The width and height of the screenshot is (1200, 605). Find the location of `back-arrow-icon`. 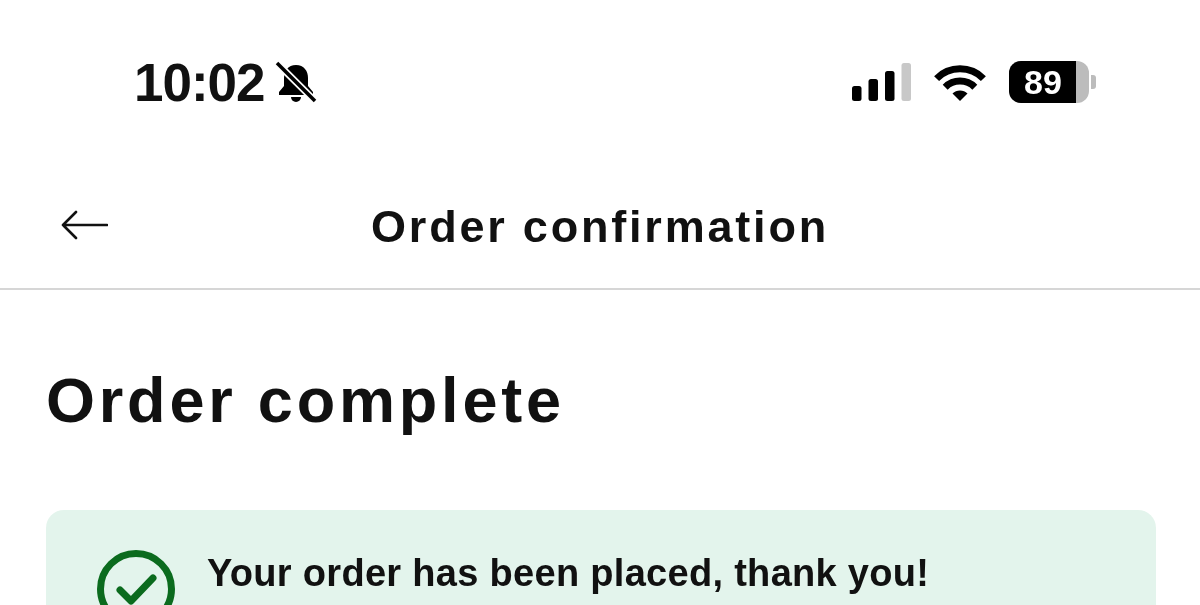

back-arrow-icon is located at coordinates (84, 225).